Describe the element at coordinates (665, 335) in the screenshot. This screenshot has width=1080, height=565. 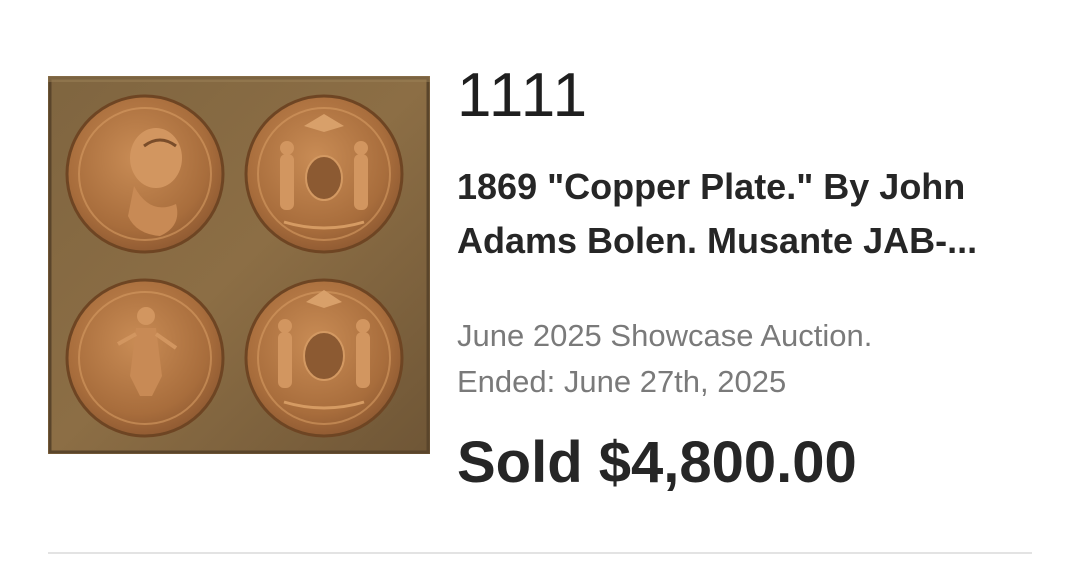
I see `auction-name: June 2025 Showcase Auction.` at that location.